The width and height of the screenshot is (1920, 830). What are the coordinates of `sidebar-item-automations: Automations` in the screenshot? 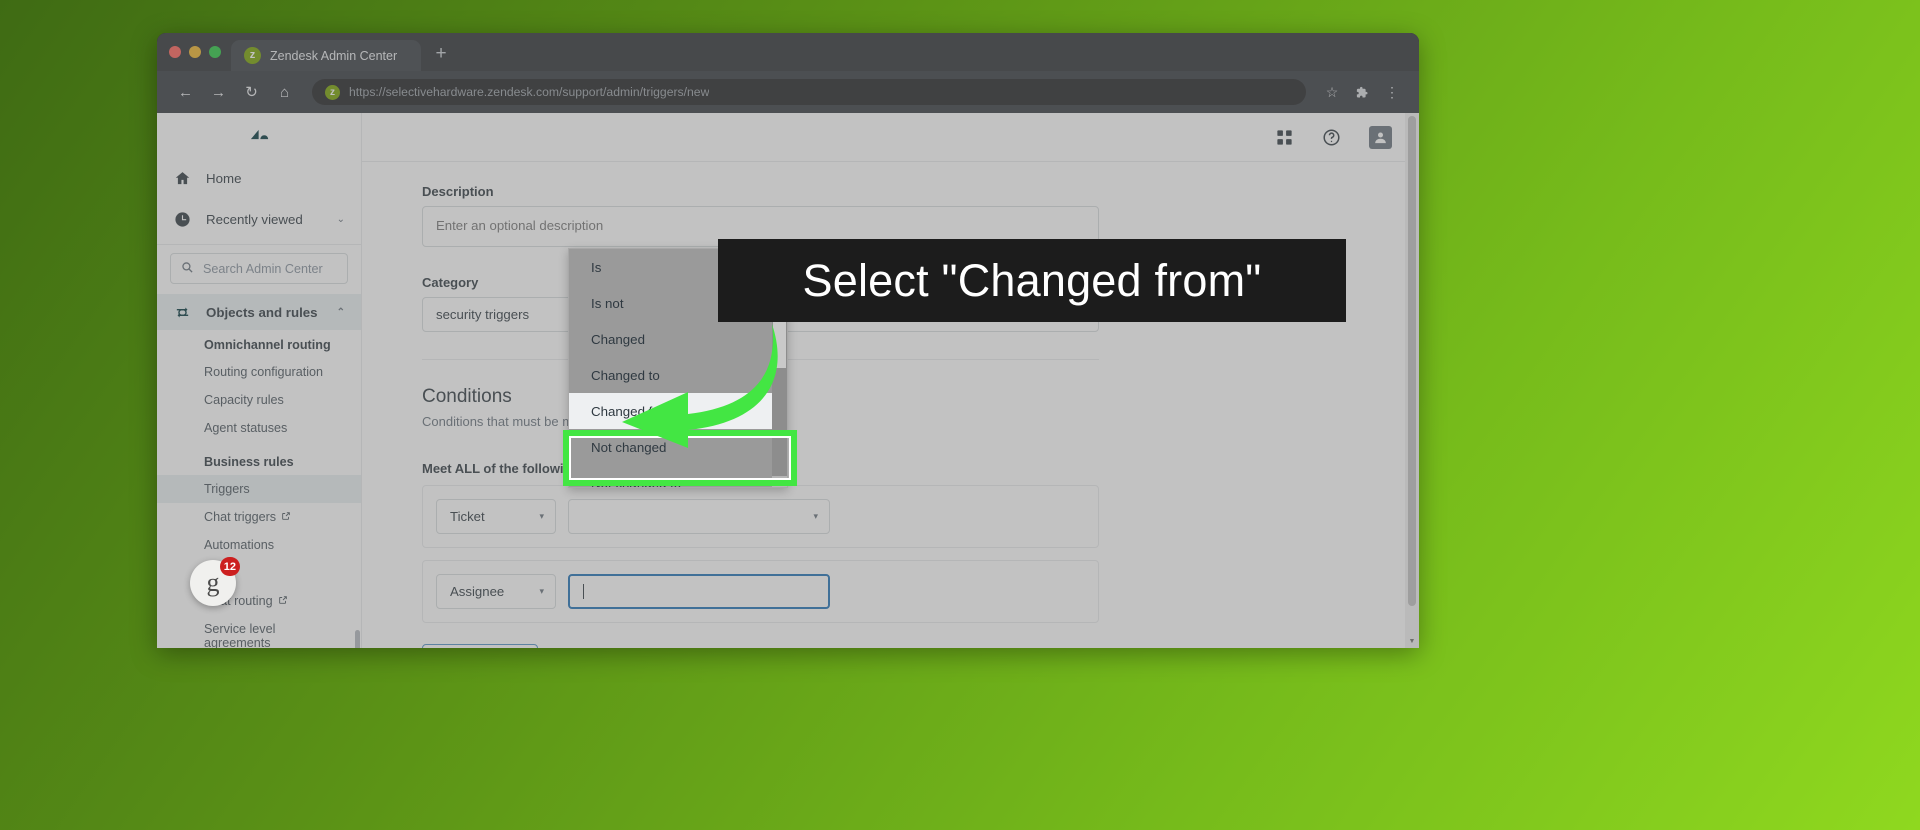 It's located at (259, 545).